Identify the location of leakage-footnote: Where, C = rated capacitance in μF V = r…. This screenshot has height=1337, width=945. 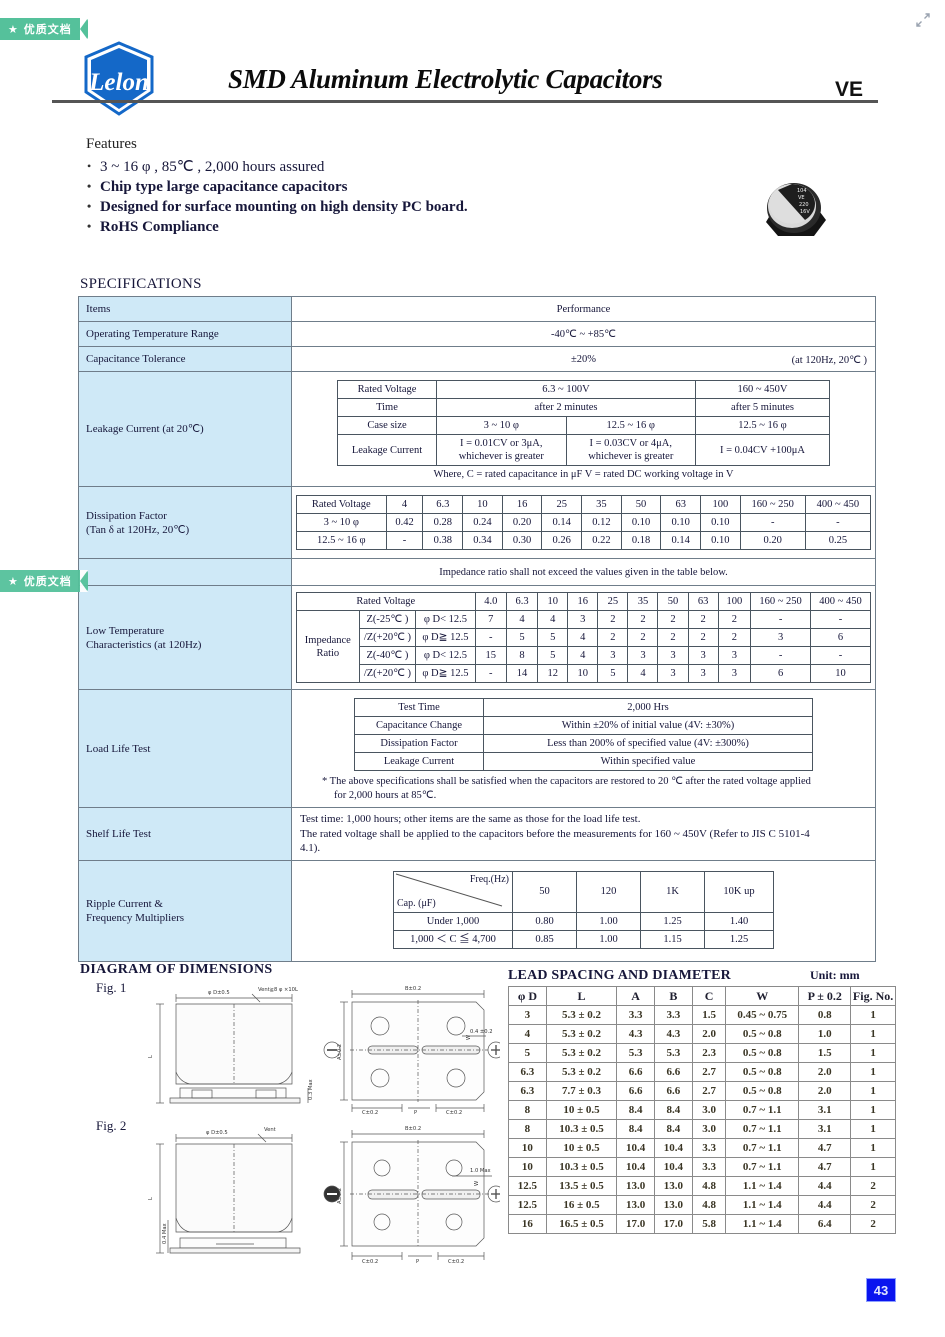
(583, 474).